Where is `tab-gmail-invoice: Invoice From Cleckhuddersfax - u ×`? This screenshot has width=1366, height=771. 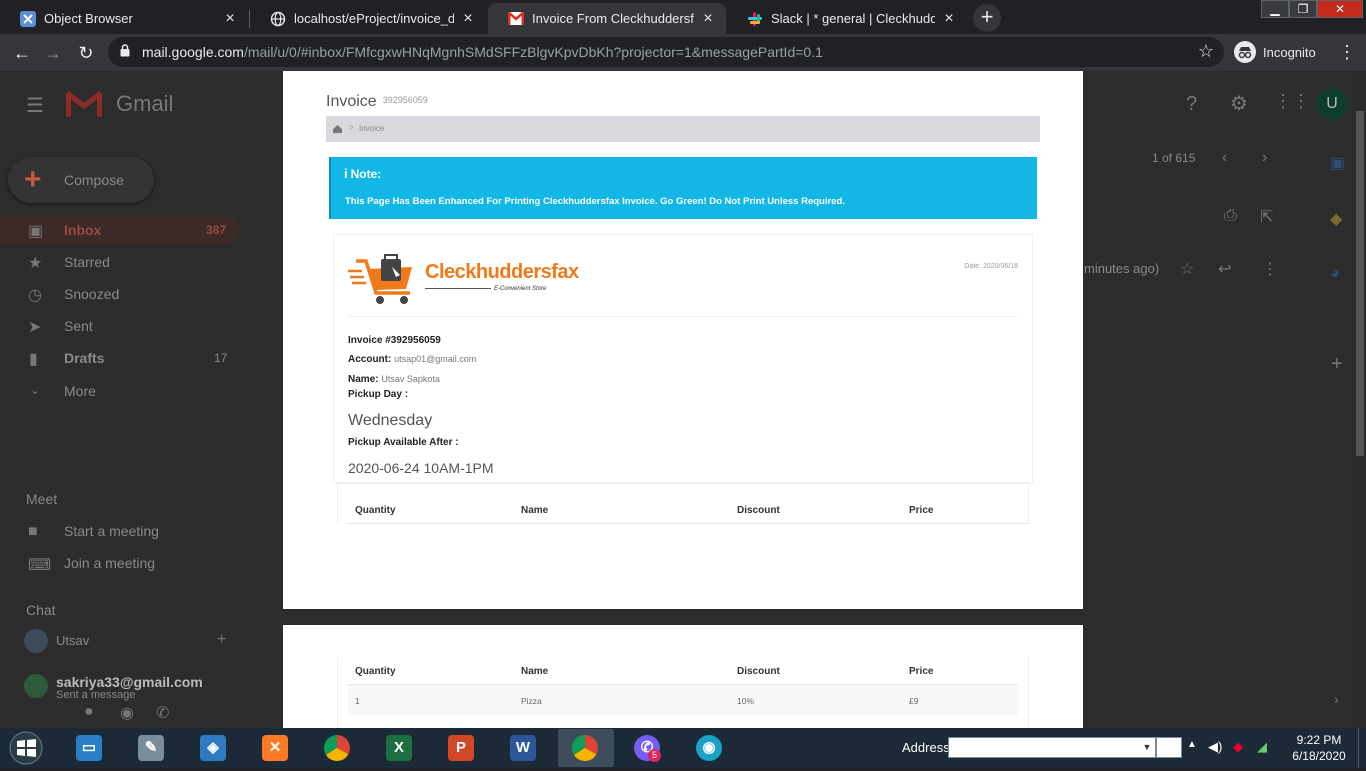 tab-gmail-invoice: Invoice From Cleckhuddersfax - u × is located at coordinates (607, 18).